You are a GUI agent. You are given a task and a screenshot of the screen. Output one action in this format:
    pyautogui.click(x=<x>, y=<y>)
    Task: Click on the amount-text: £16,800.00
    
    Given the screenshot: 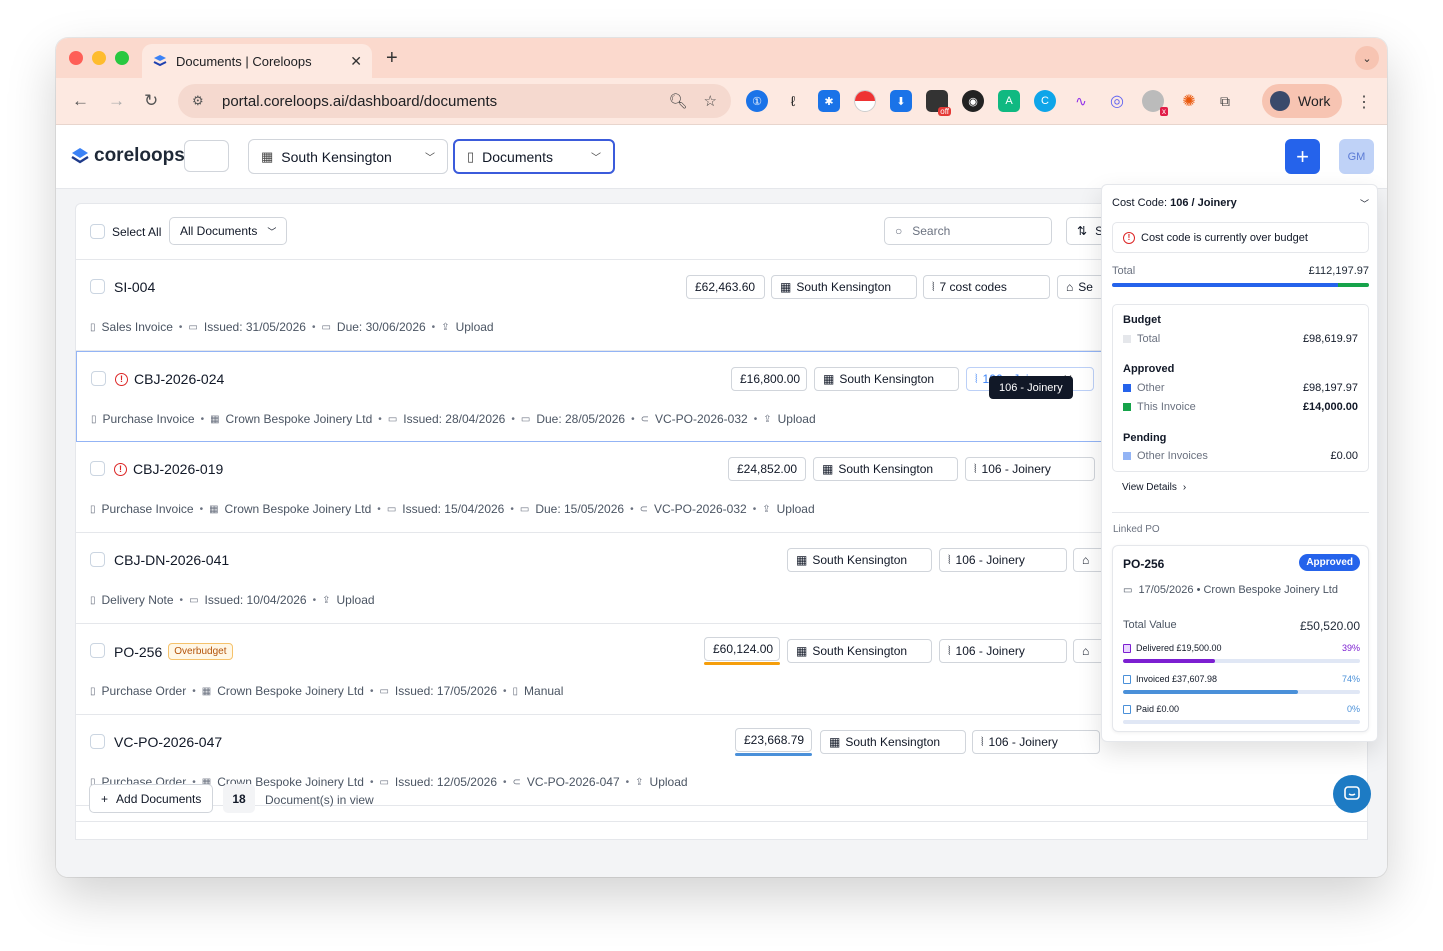 What is the action you would take?
    pyautogui.click(x=770, y=379)
    